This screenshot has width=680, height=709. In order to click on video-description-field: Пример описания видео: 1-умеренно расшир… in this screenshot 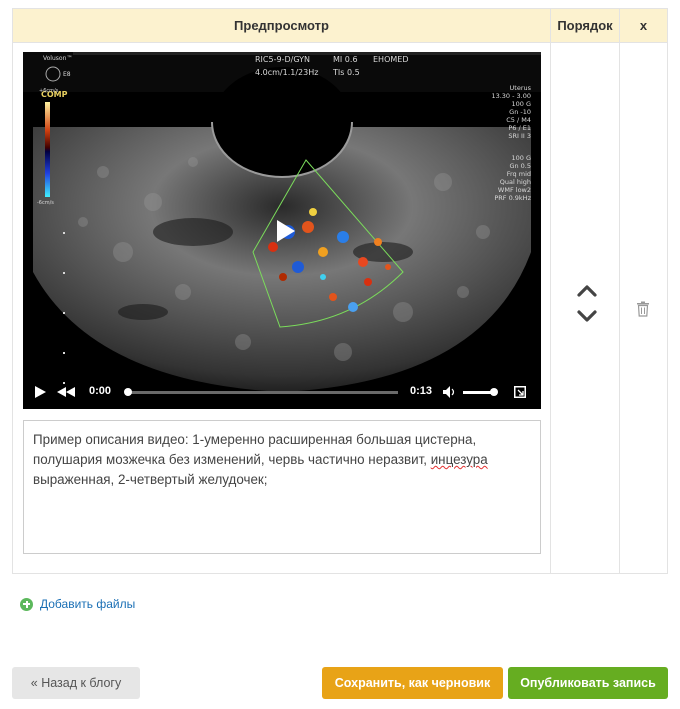, I will do `click(282, 487)`.